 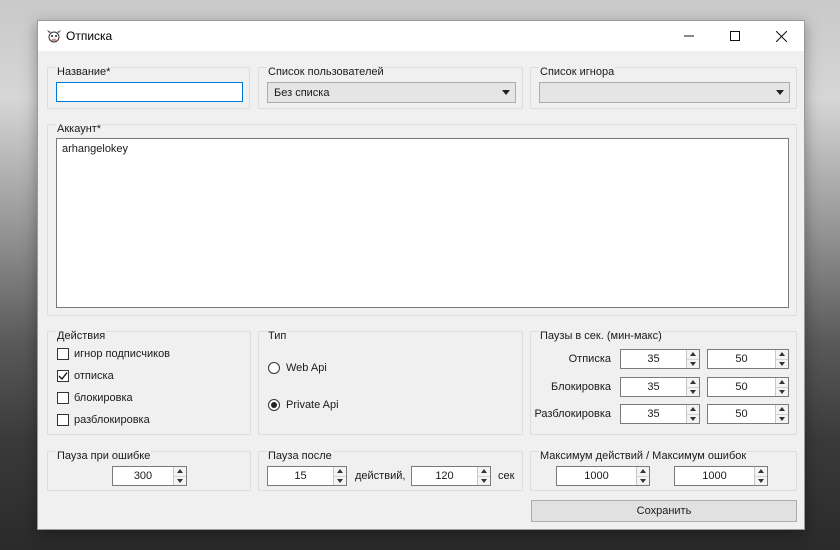 What do you see at coordinates (307, 476) in the screenshot?
I see `pause-after-actions-spinner: 15` at bounding box center [307, 476].